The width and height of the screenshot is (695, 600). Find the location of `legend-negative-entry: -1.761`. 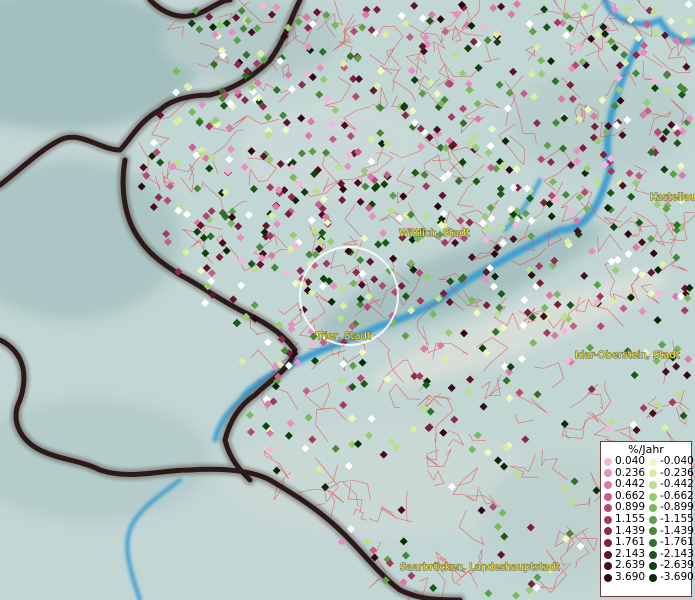

legend-negative-entry: -1.761 is located at coordinates (670, 542).